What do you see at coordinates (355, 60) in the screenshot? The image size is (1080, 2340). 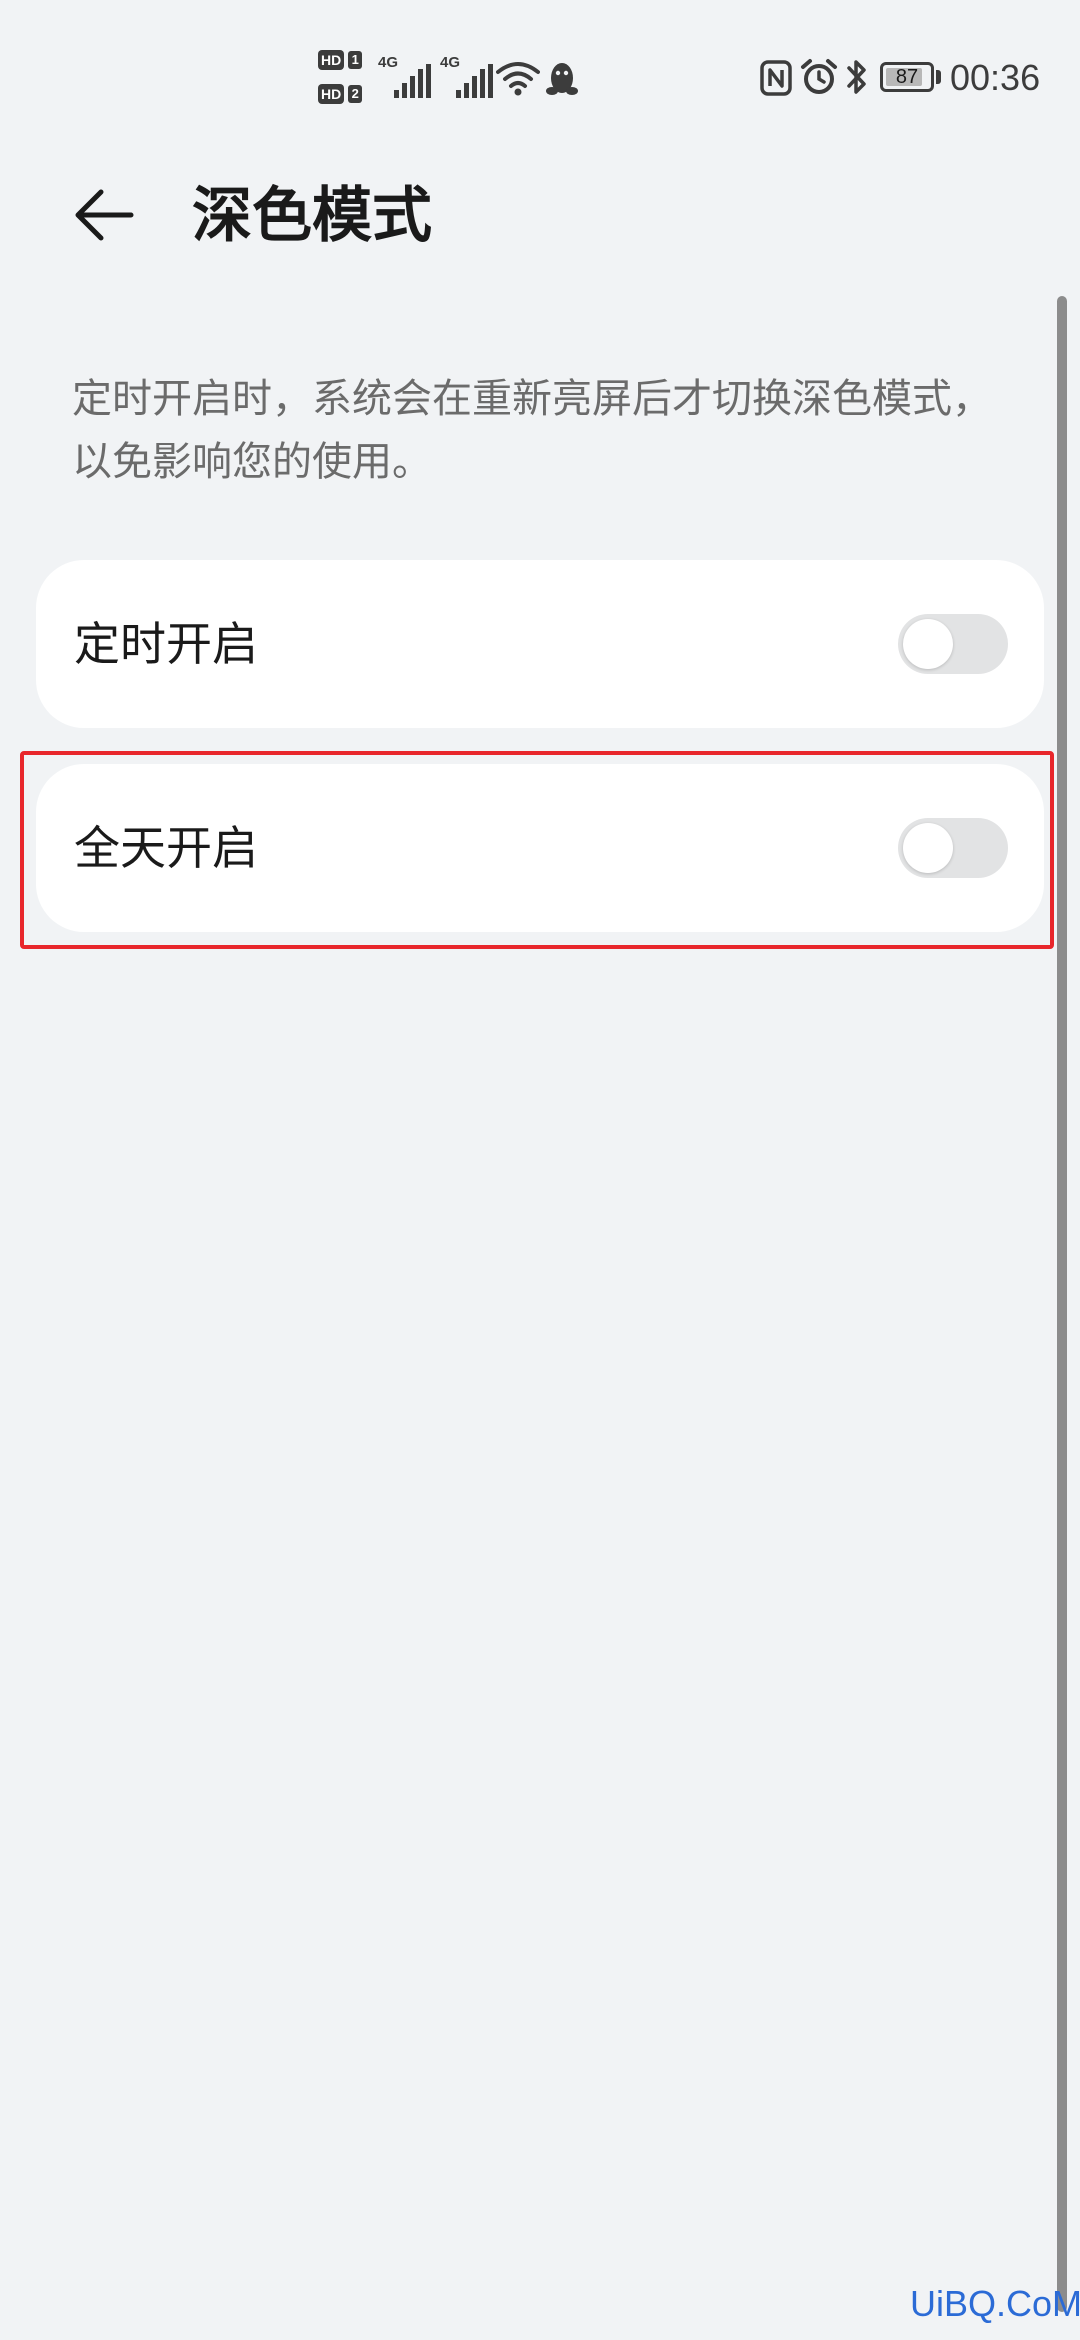 I see `sim-index: 1` at bounding box center [355, 60].